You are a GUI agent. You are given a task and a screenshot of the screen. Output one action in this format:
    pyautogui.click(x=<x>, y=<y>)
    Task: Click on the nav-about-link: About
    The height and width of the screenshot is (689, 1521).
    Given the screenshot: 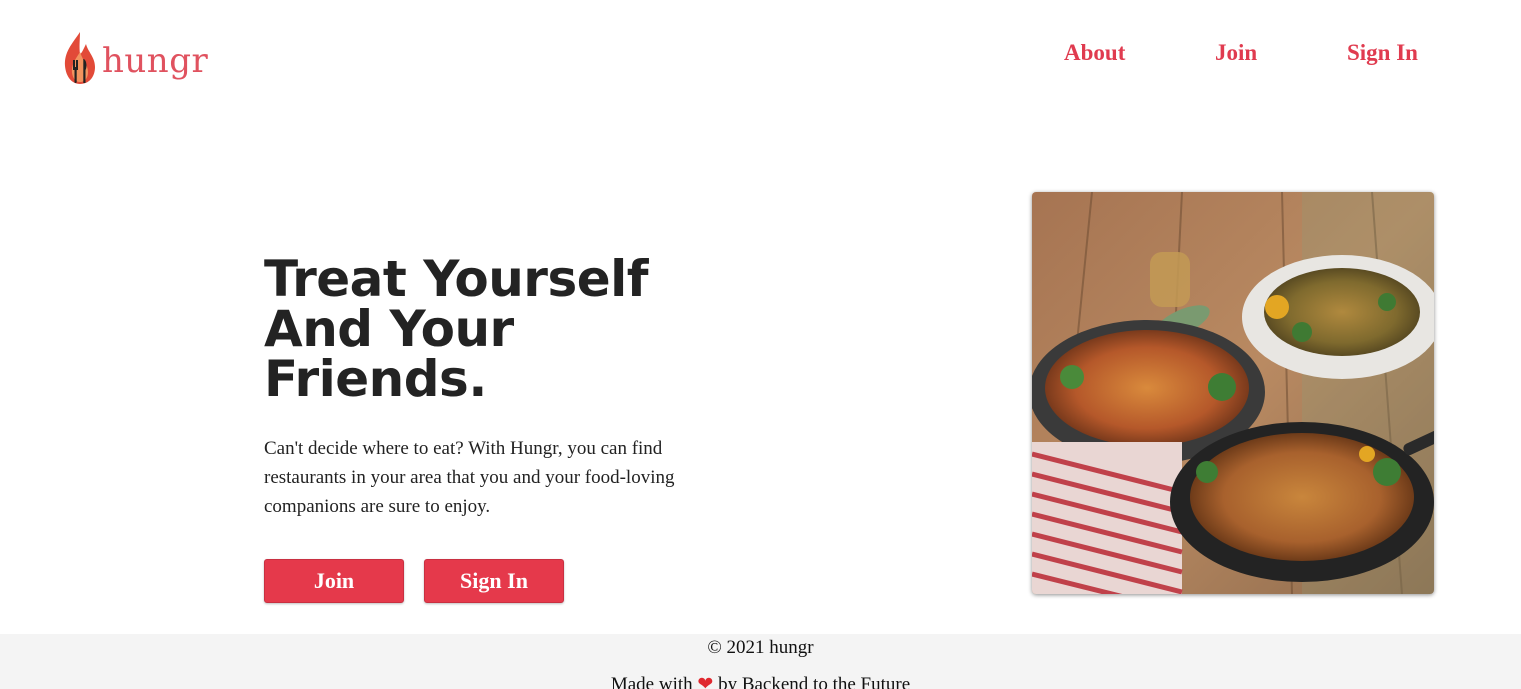 What is the action you would take?
    pyautogui.click(x=1094, y=53)
    